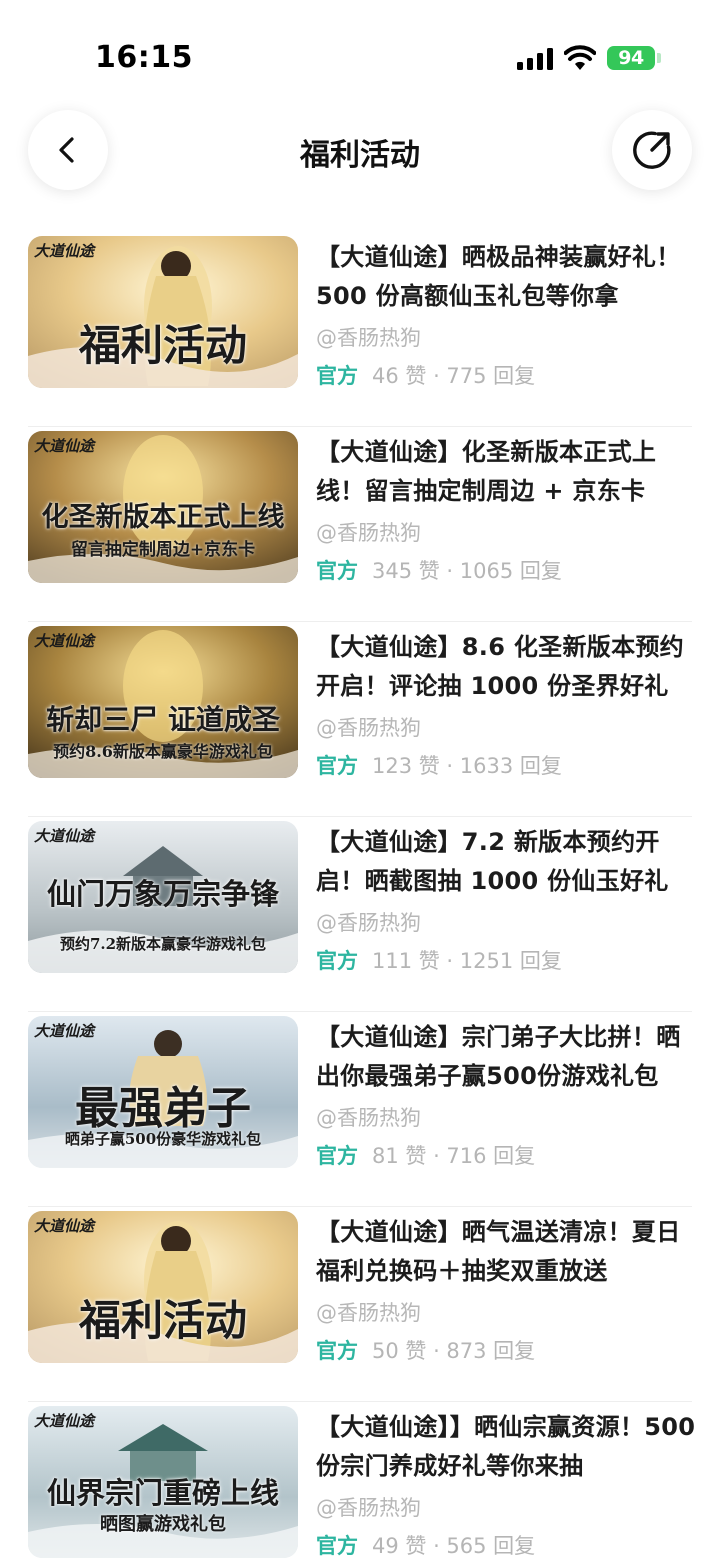 The image size is (720, 1565). I want to click on post-title: 【大道仙途】8.6 化圣新版本预约开启！评论抽 1000 份圣界好礼, so click(506, 667).